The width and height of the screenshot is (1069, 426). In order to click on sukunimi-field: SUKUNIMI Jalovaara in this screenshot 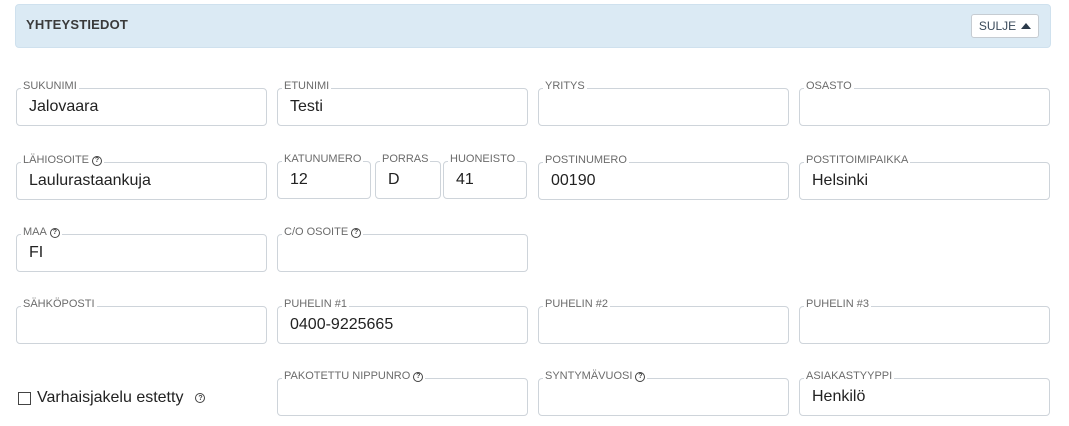, I will do `click(141, 103)`.